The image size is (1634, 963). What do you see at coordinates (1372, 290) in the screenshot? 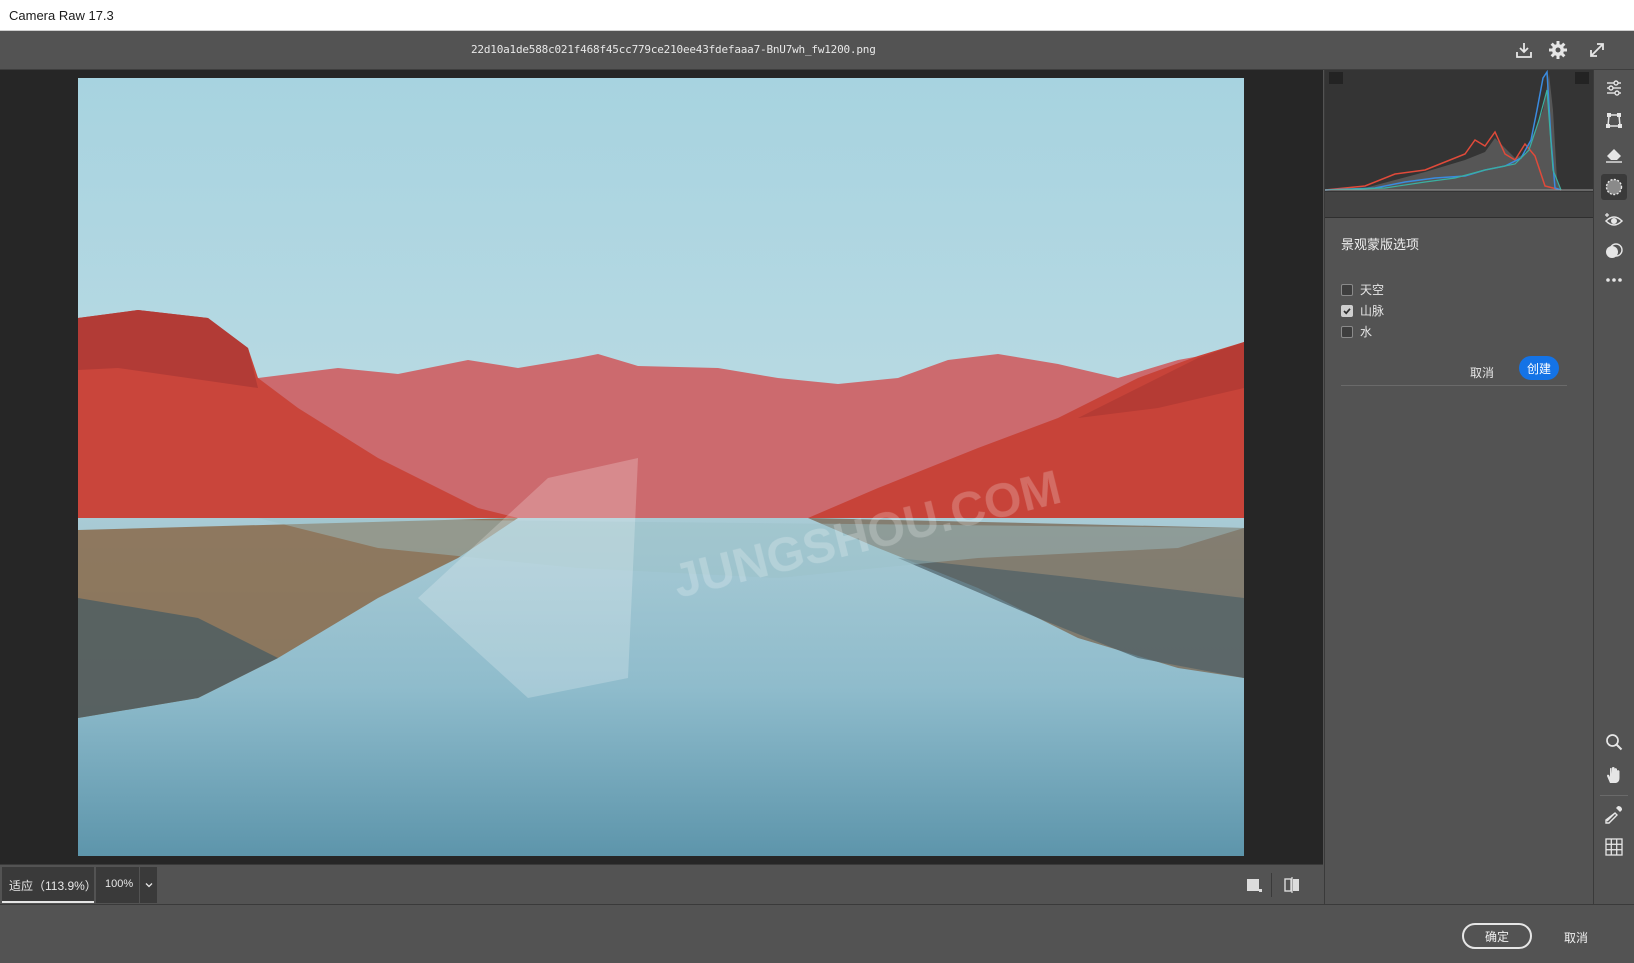
I see `option-label: 天空` at bounding box center [1372, 290].